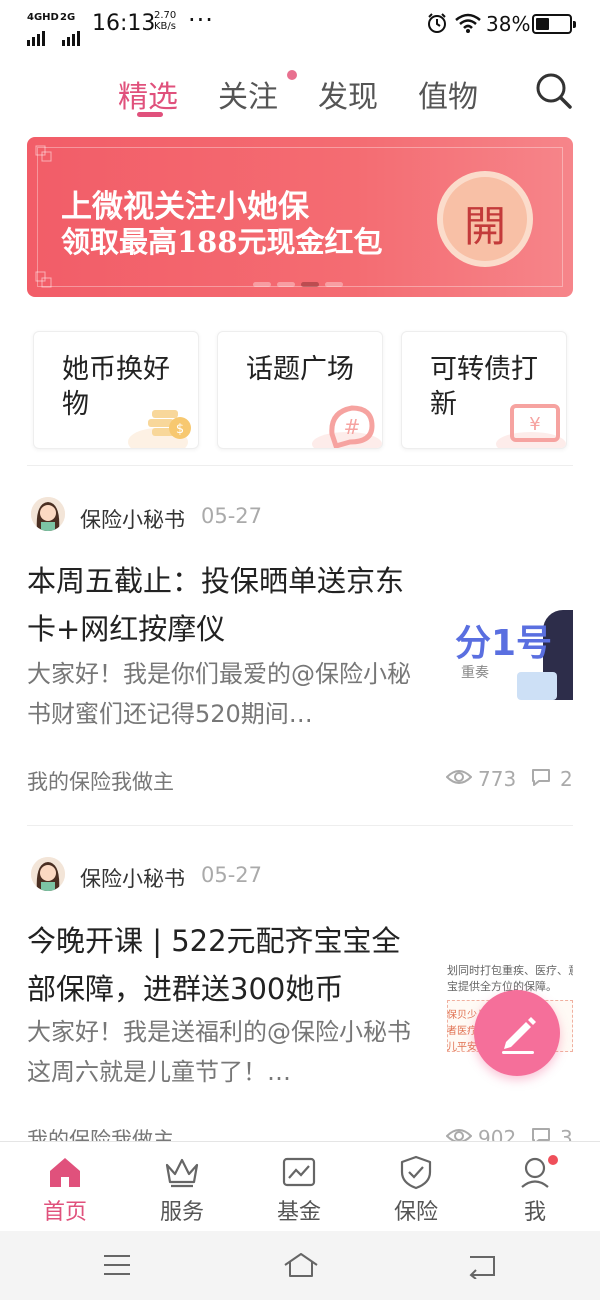 This screenshot has height=1300, width=600. I want to click on nav-label: 我, so click(534, 1212).